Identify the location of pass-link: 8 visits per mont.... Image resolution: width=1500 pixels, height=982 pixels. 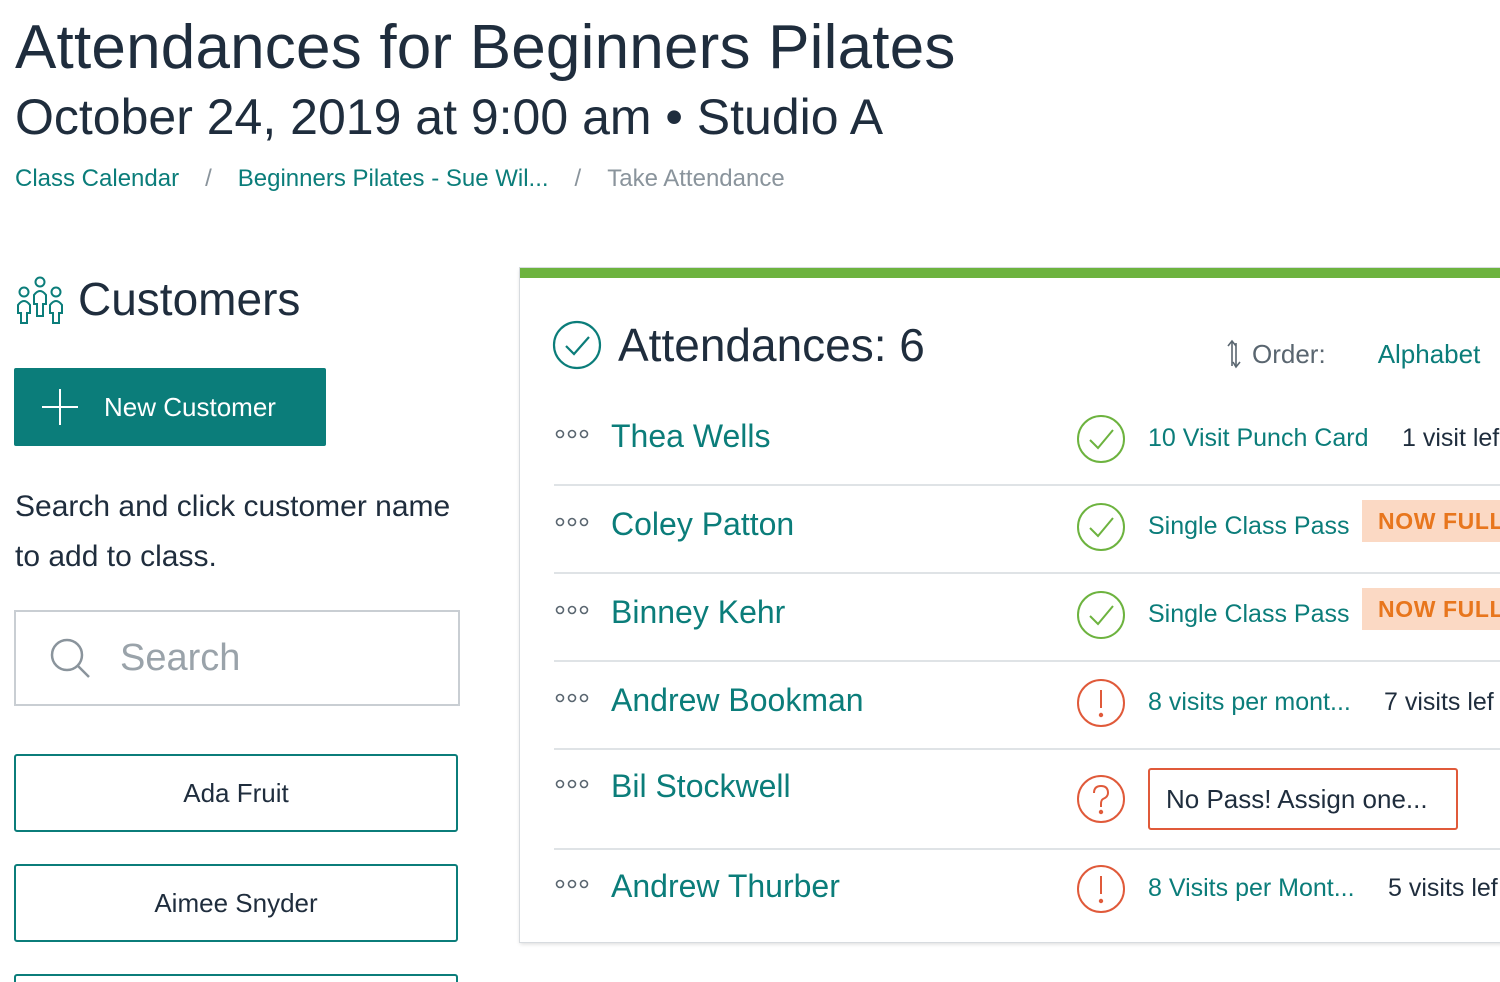
(1249, 702).